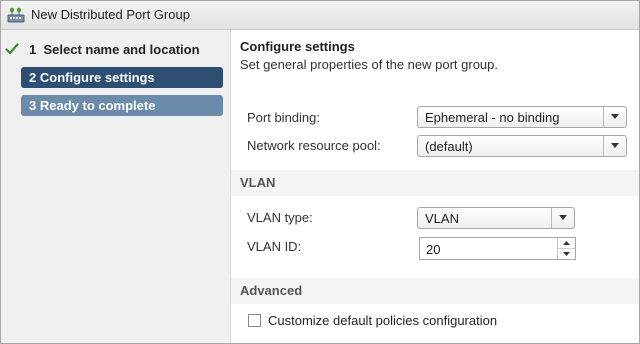 The height and width of the screenshot is (344, 640). I want to click on step-number: 1, so click(33, 49).